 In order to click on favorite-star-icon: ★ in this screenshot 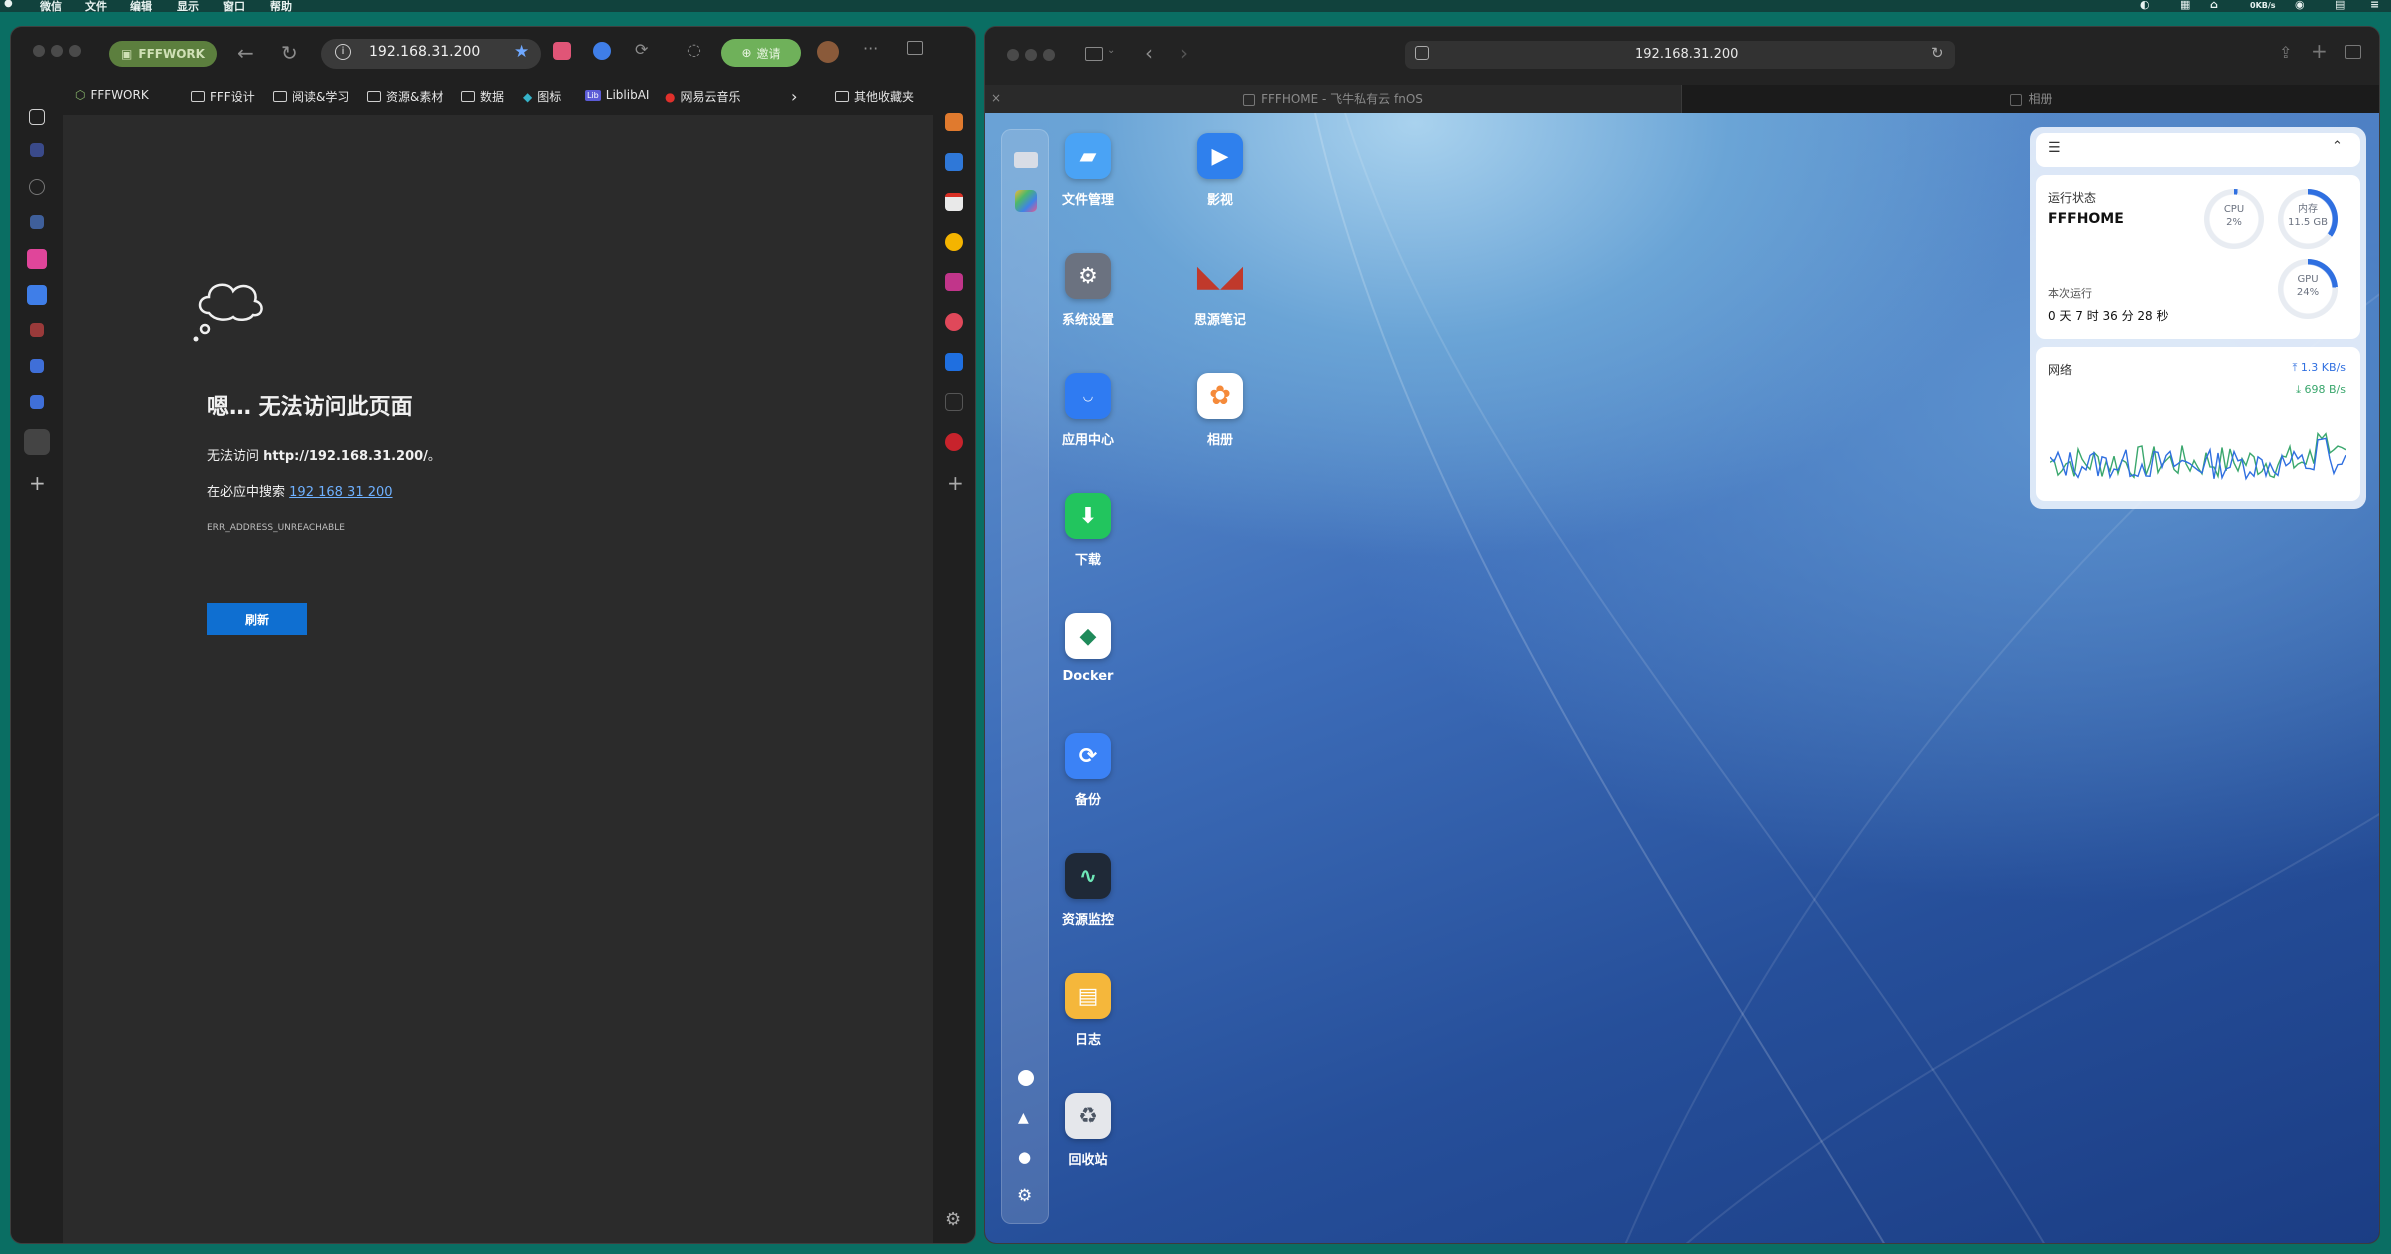, I will do `click(521, 52)`.